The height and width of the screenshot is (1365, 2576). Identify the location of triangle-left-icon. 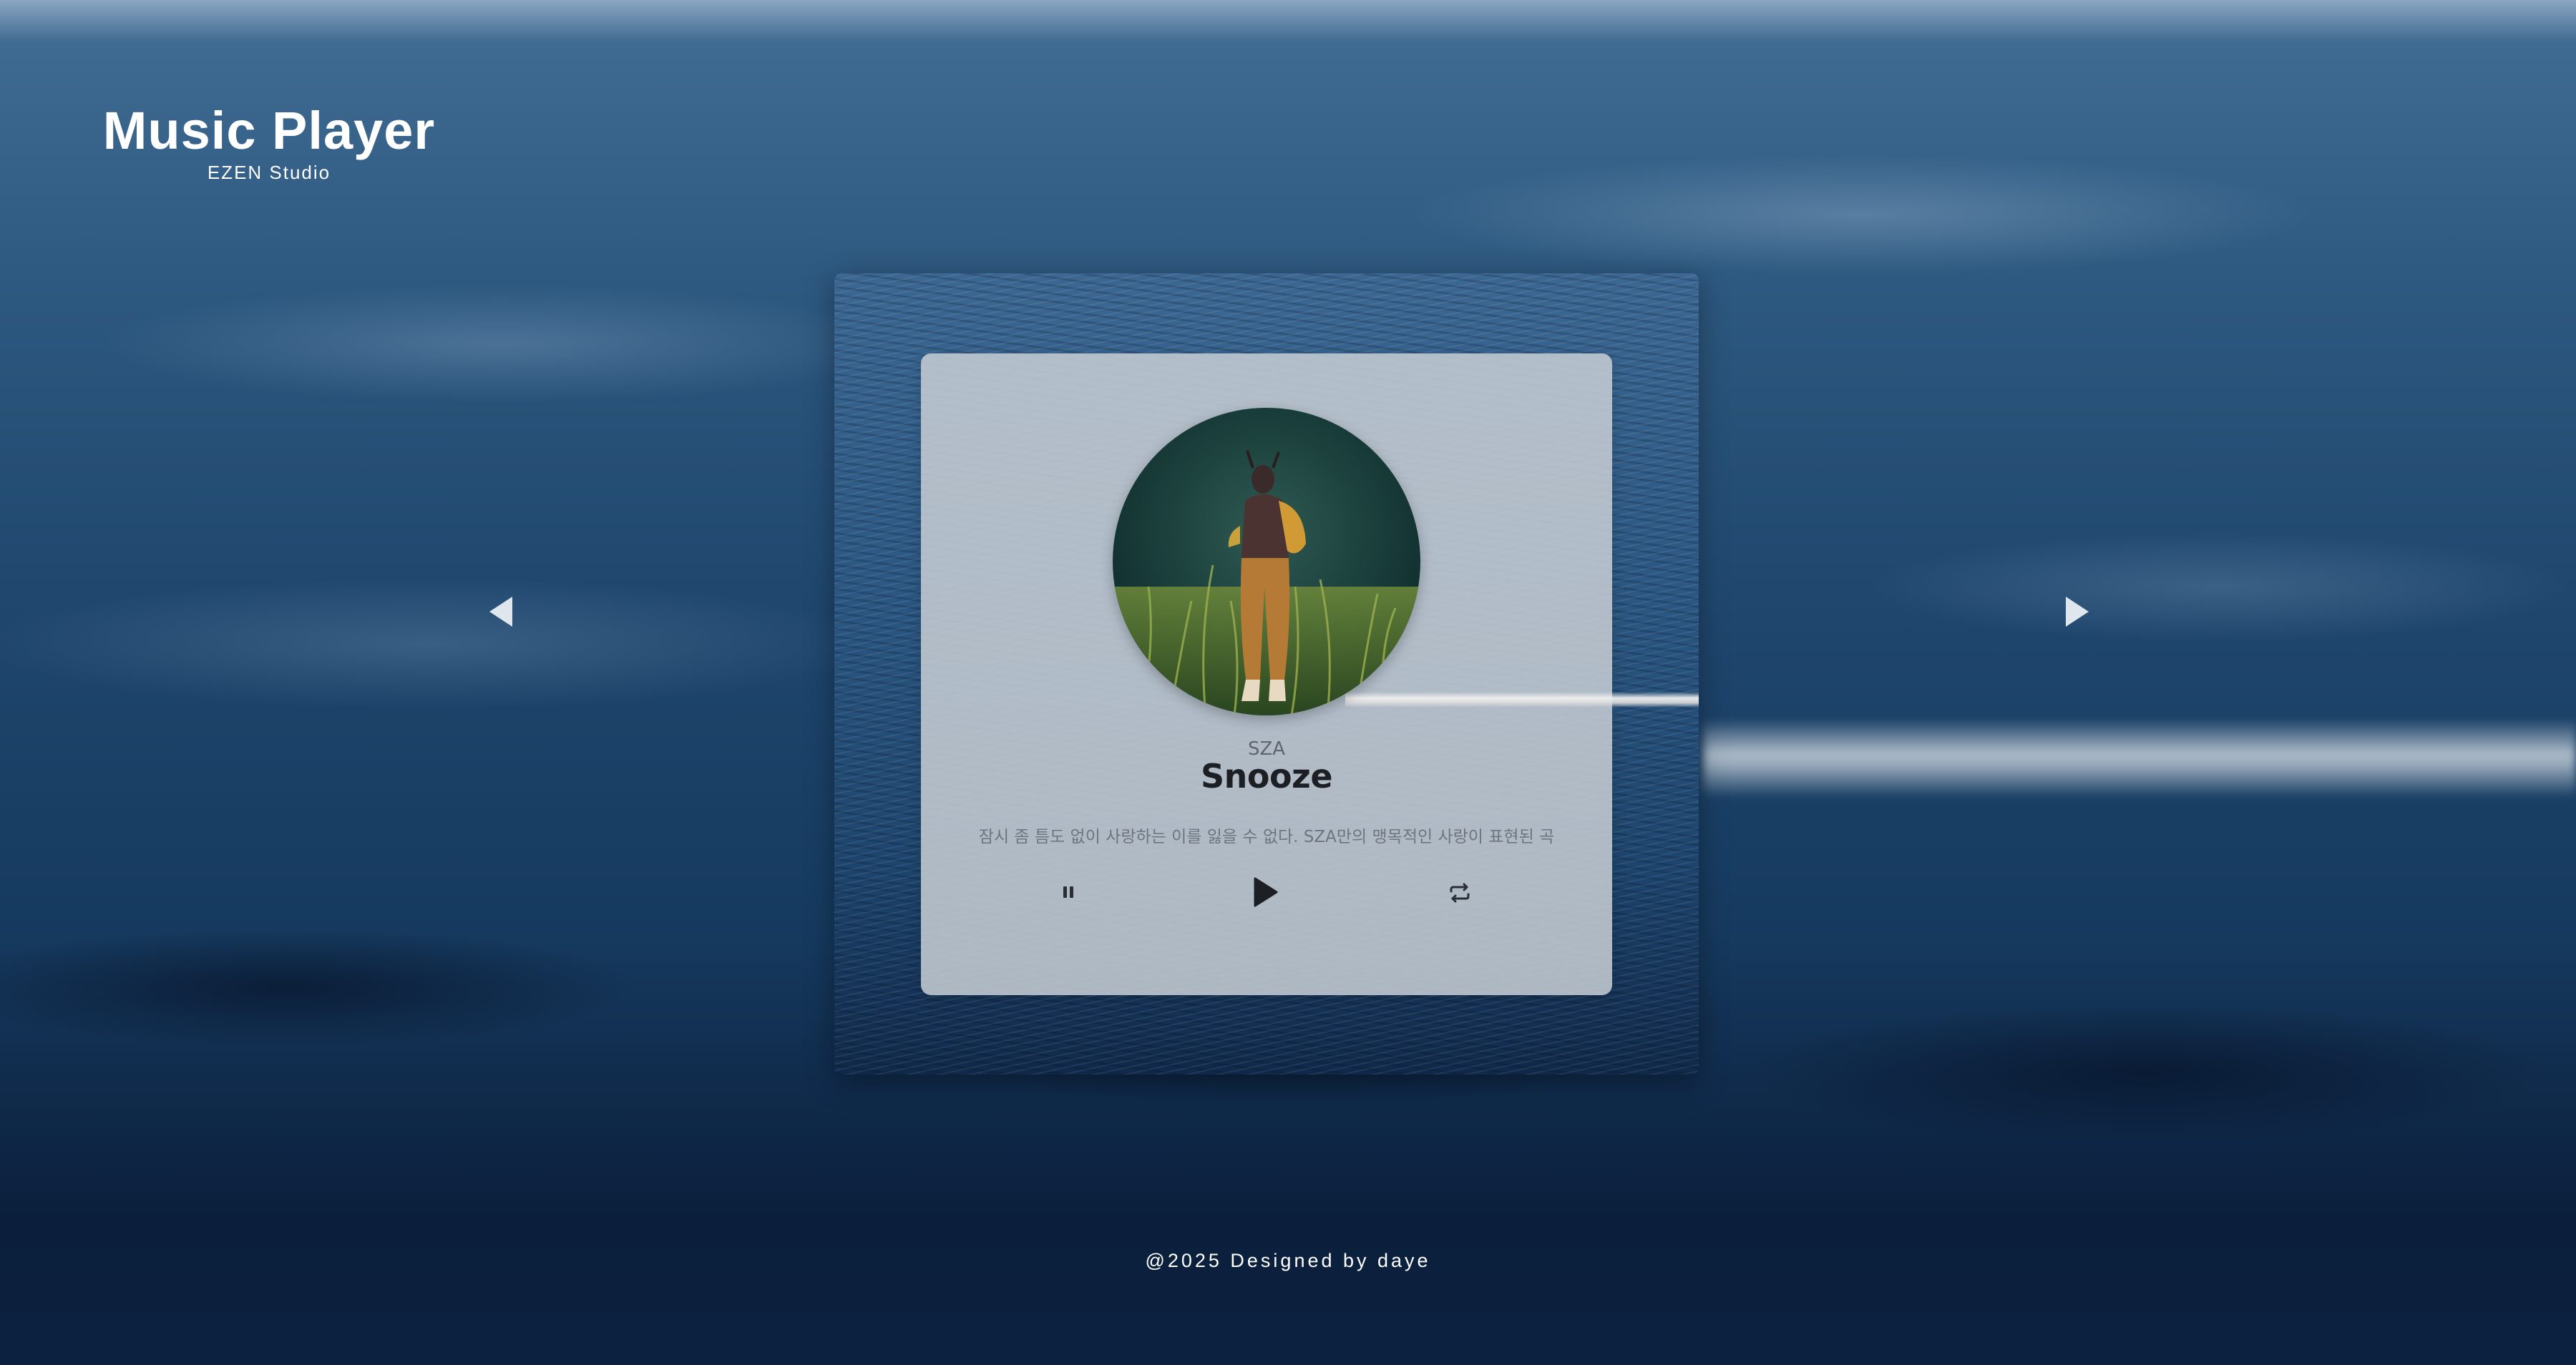
(500, 612).